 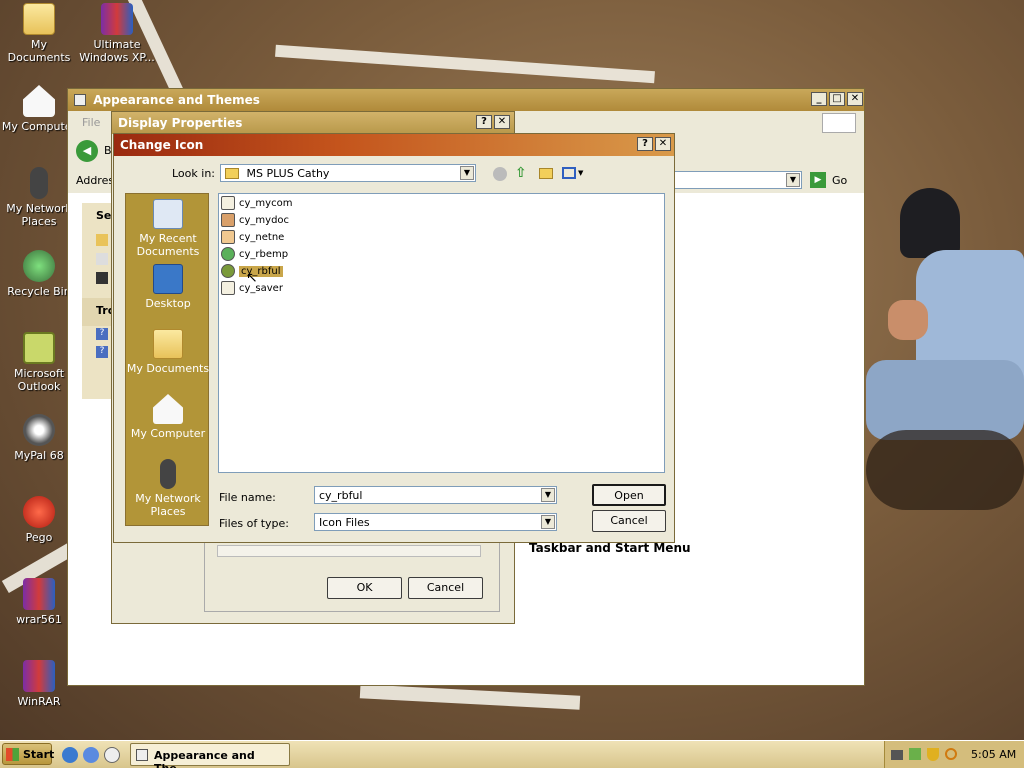 What do you see at coordinates (39, 512) in the screenshot?
I see `pego-icon` at bounding box center [39, 512].